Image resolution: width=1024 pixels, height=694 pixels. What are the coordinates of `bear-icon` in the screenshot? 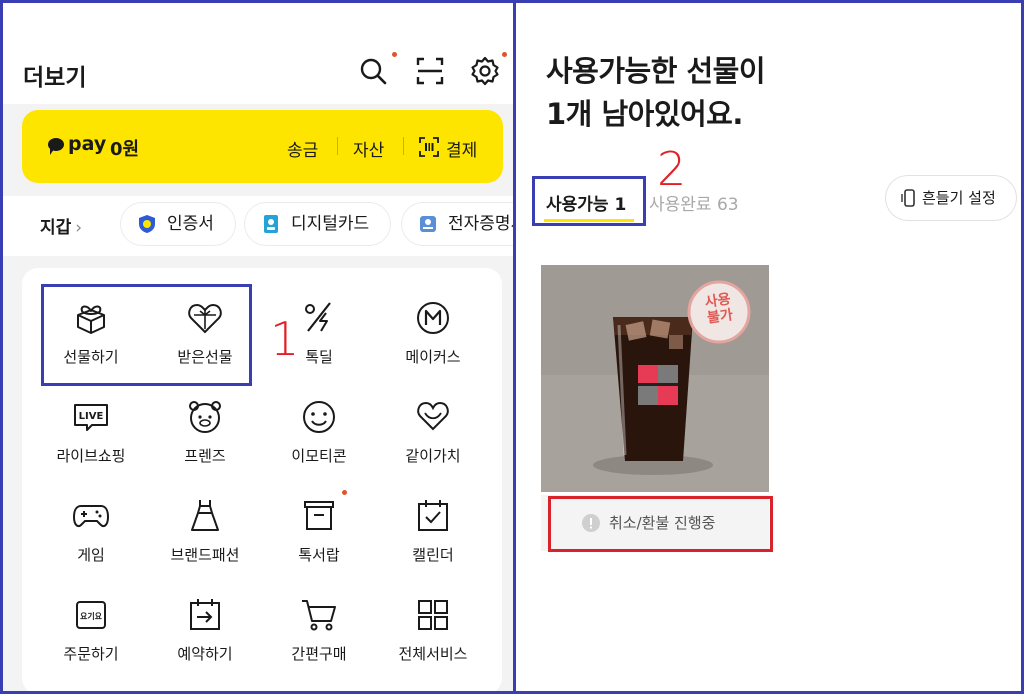 It's located at (205, 417).